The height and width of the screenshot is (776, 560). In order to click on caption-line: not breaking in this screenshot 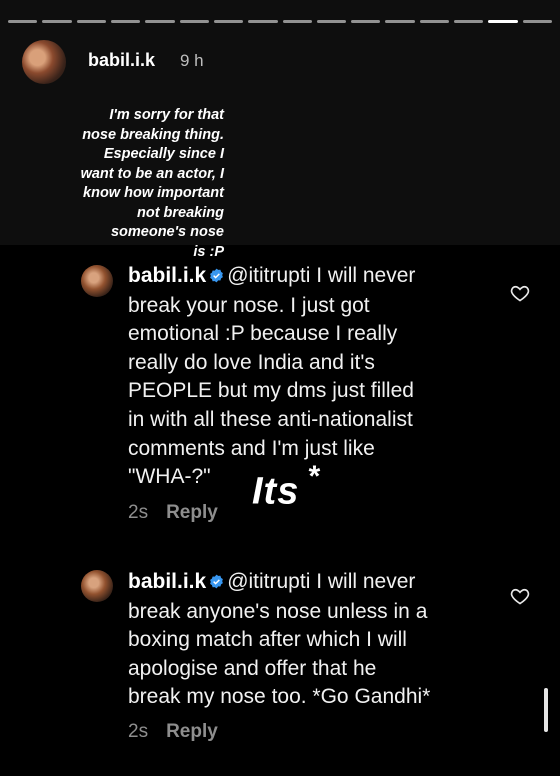, I will do `click(180, 212)`.